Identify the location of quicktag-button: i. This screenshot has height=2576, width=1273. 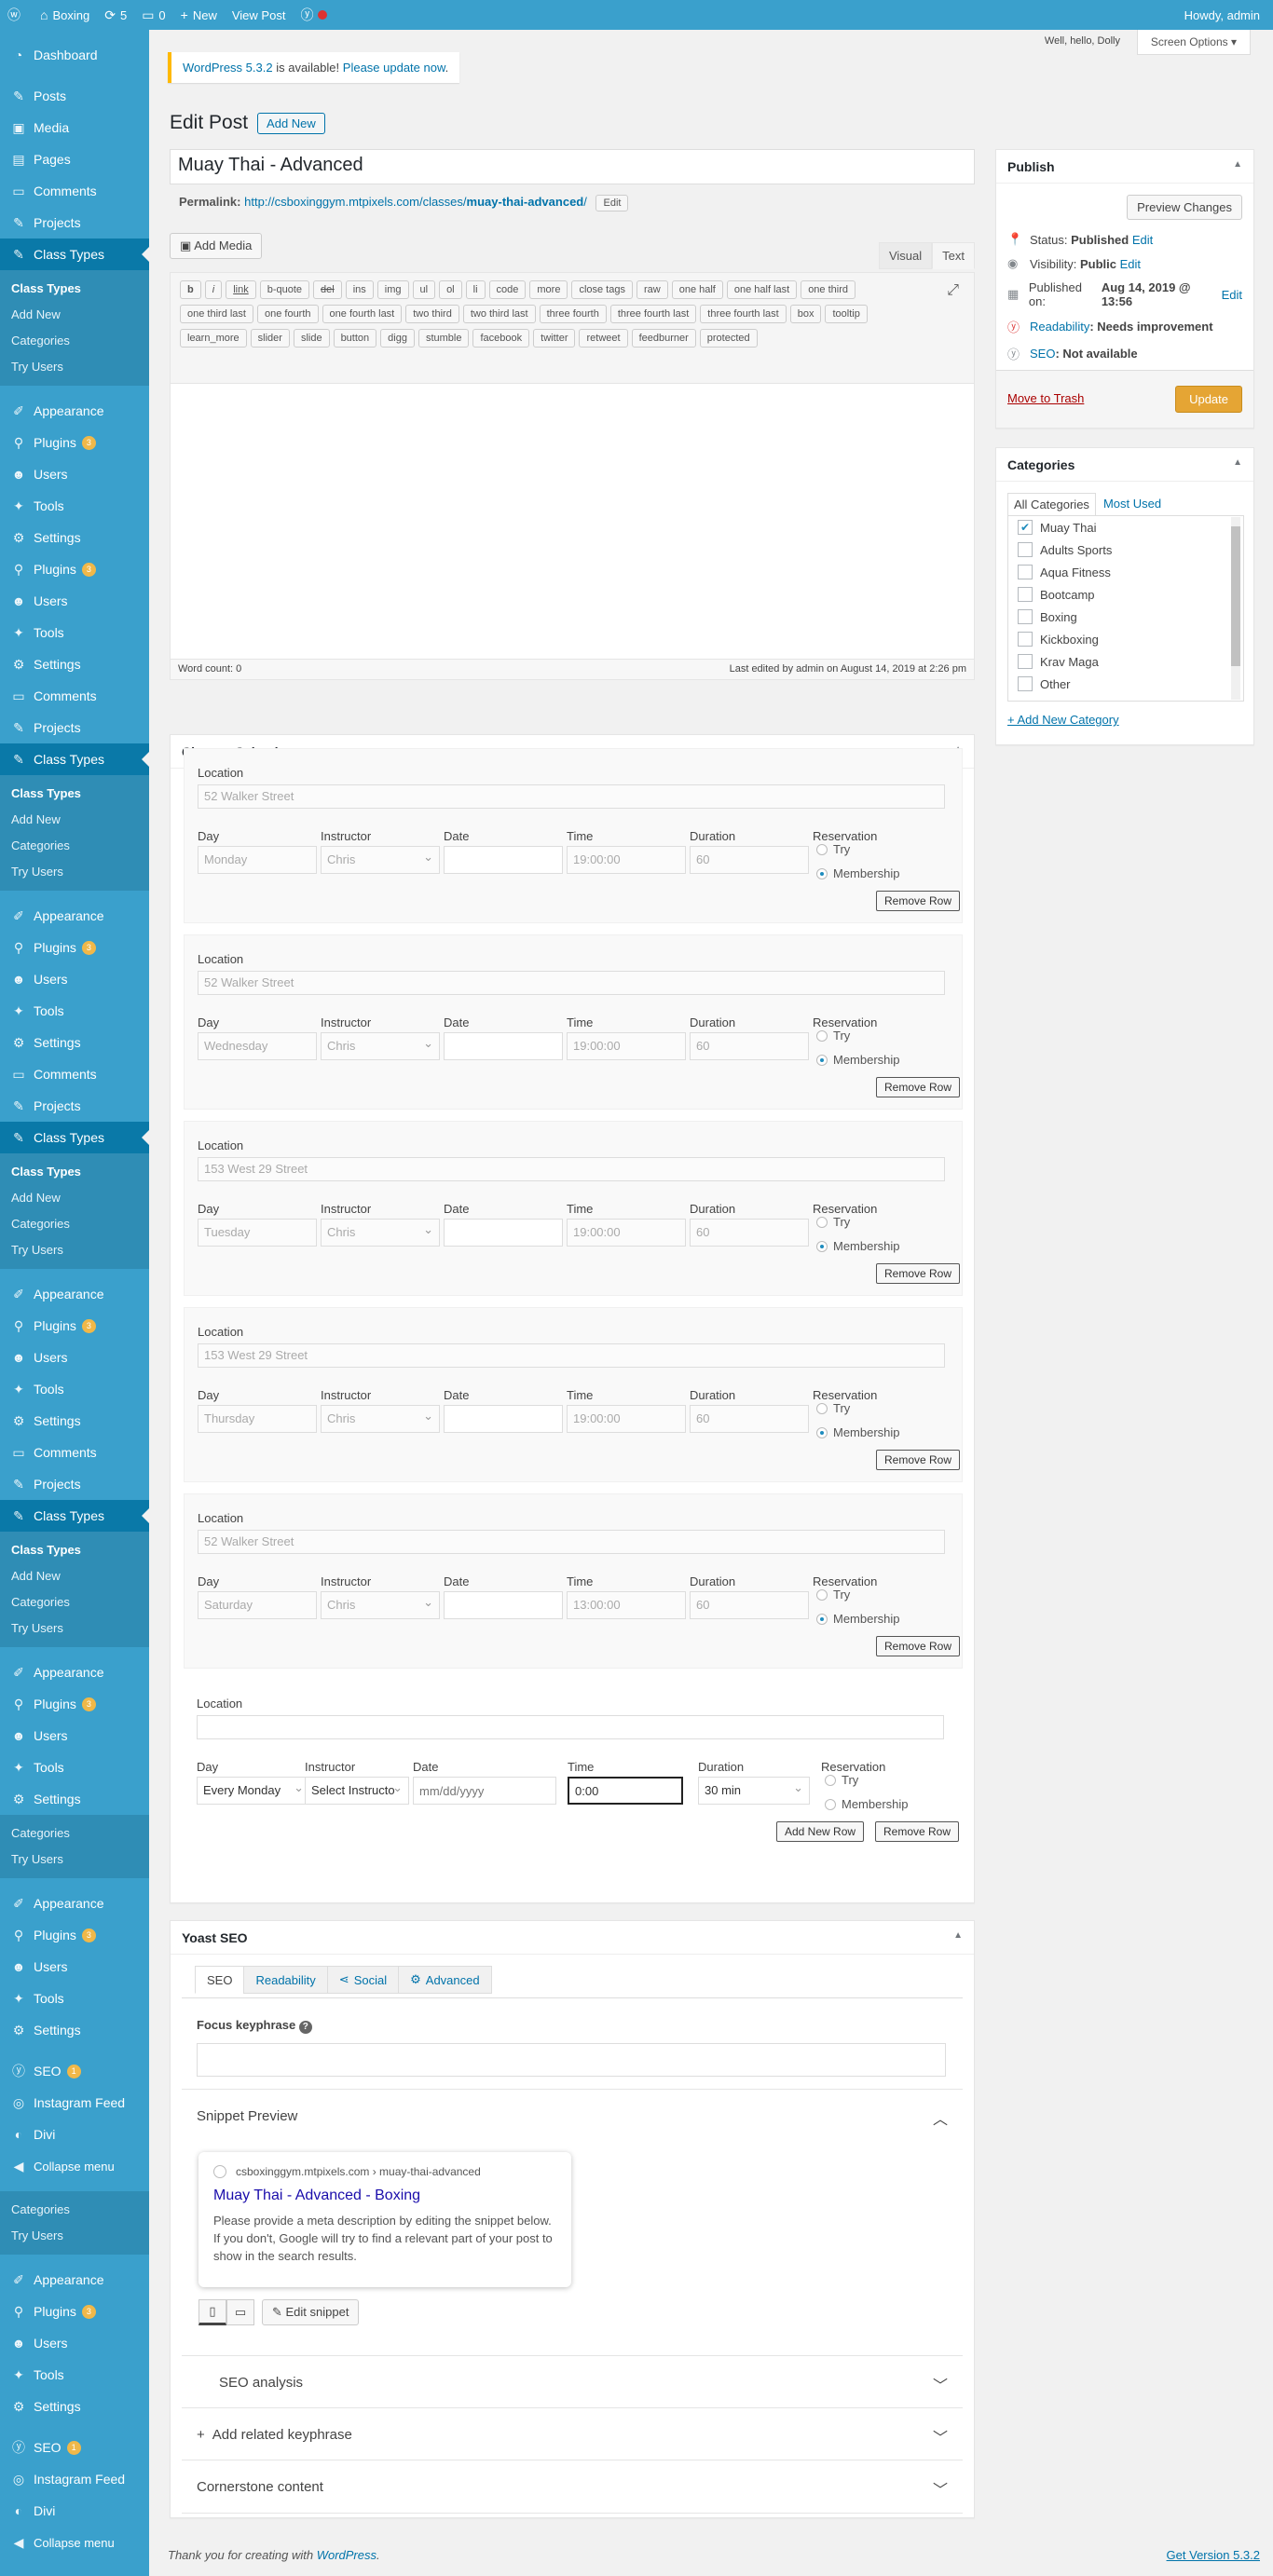
(213, 289).